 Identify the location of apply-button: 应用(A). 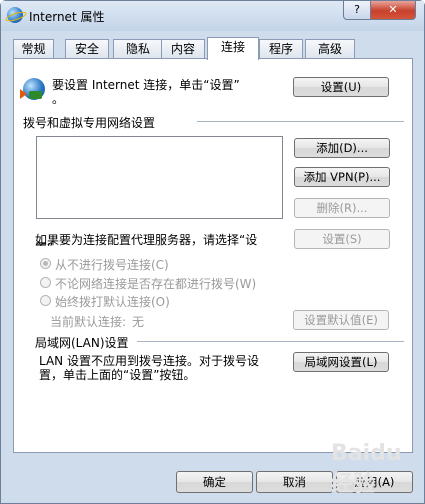
(374, 482).